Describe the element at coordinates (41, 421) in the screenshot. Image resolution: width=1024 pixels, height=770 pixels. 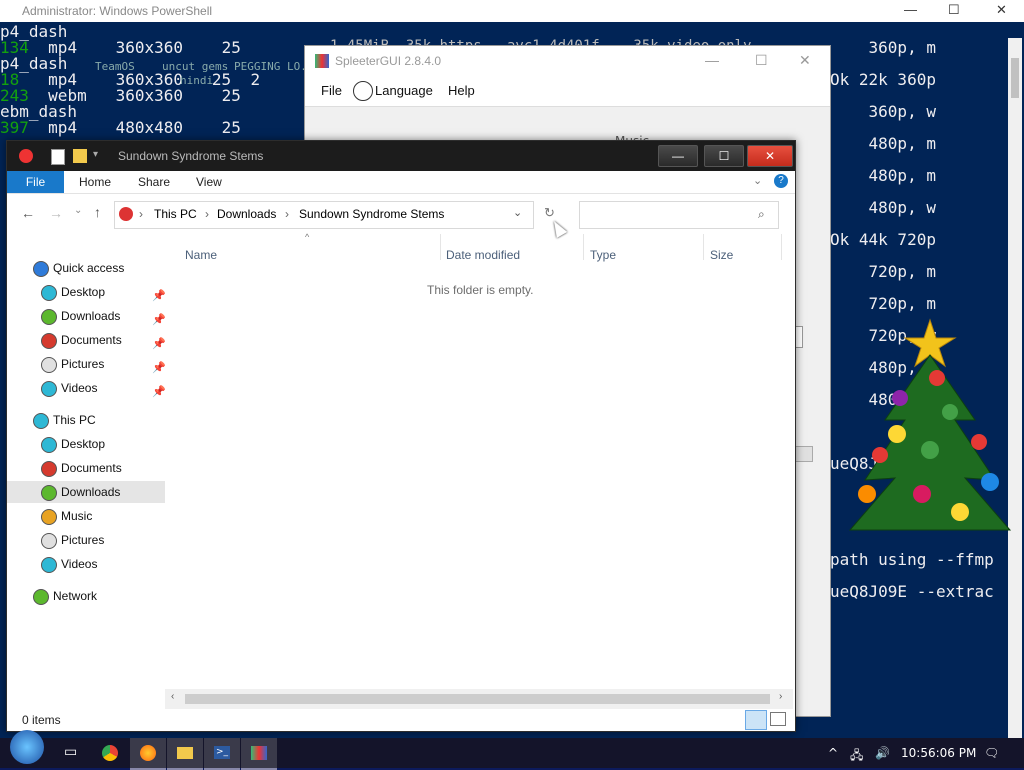
I see `this-pc-icon` at that location.